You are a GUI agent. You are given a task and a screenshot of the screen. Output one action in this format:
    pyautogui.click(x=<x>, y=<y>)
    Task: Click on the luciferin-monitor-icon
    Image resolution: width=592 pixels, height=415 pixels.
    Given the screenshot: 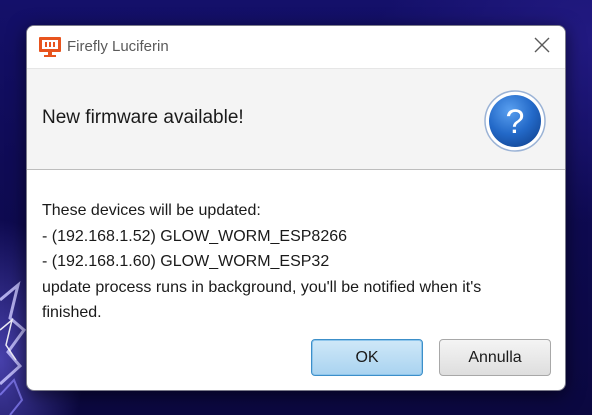 What is the action you would take?
    pyautogui.click(x=50, y=47)
    